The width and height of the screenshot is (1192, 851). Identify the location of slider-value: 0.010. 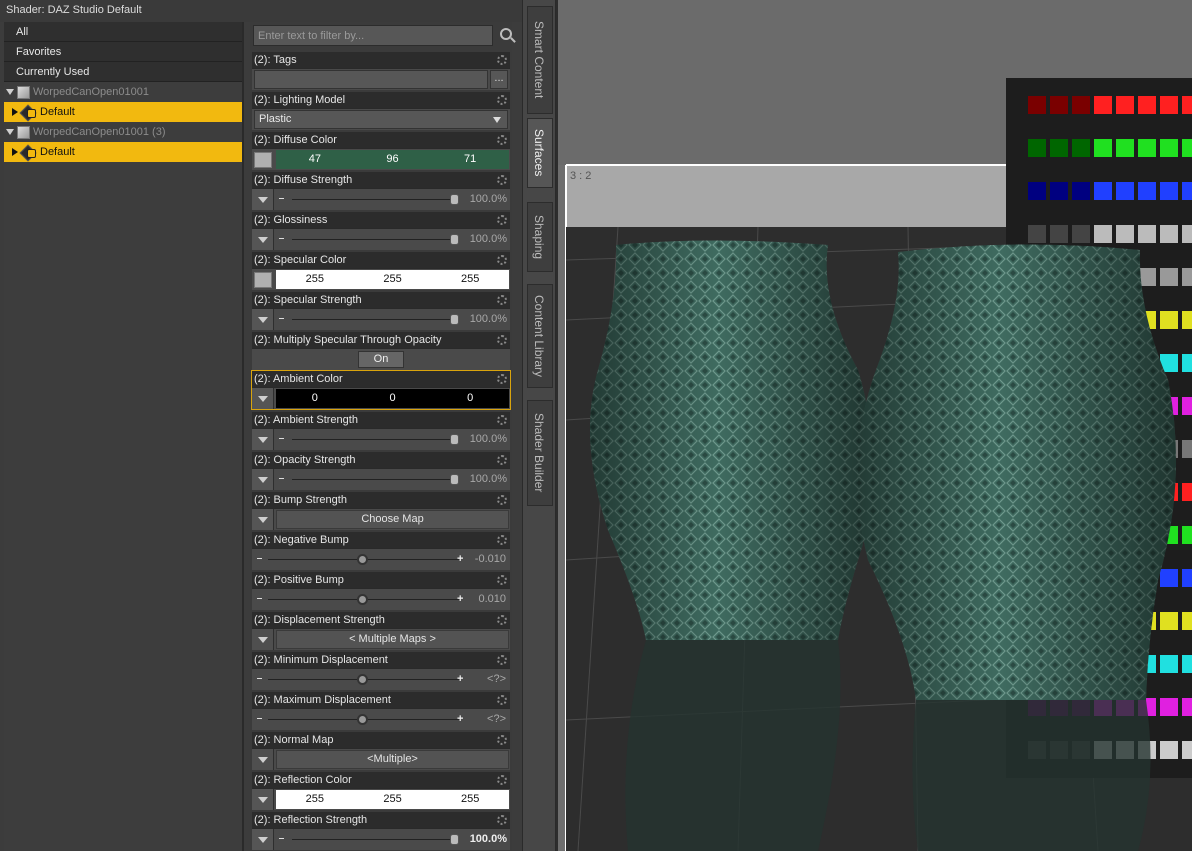
(492, 599).